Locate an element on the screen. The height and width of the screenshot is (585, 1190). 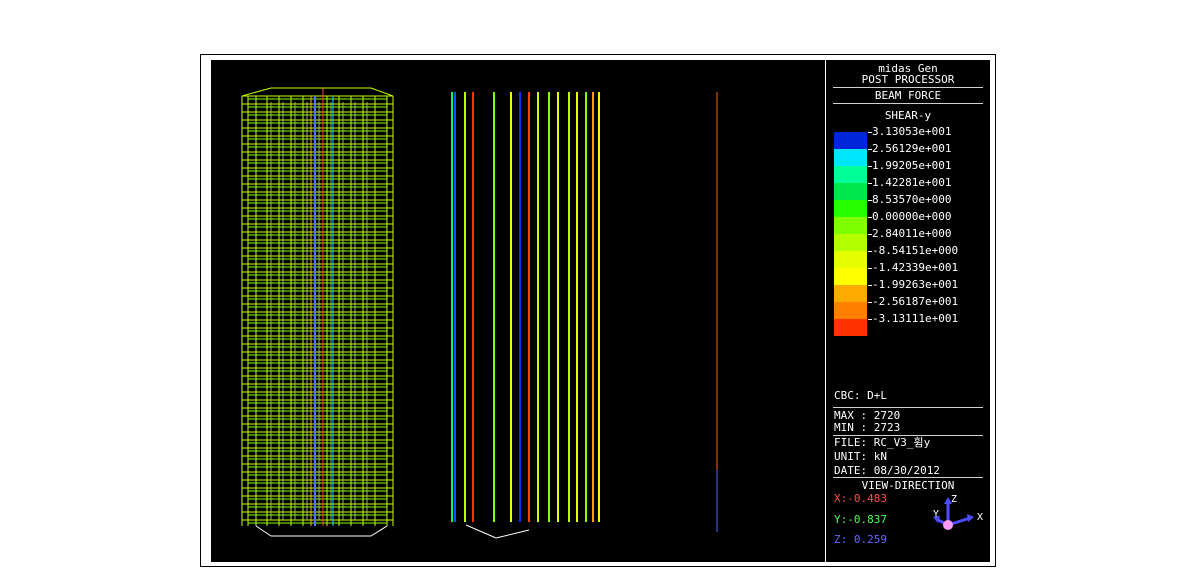
legend-value: 3.13053e+001 is located at coordinates (912, 131).